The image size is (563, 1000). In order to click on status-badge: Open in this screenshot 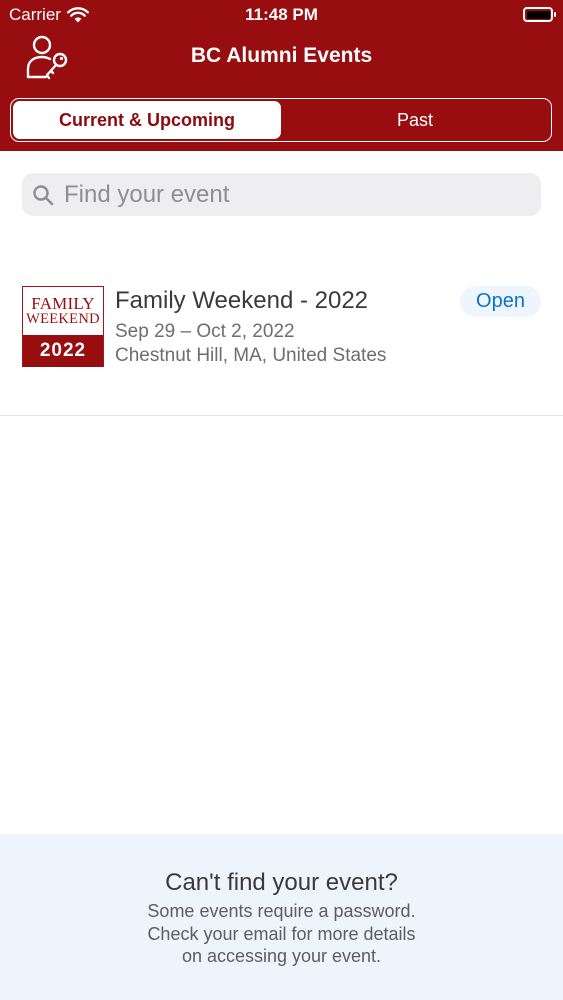, I will do `click(500, 301)`.